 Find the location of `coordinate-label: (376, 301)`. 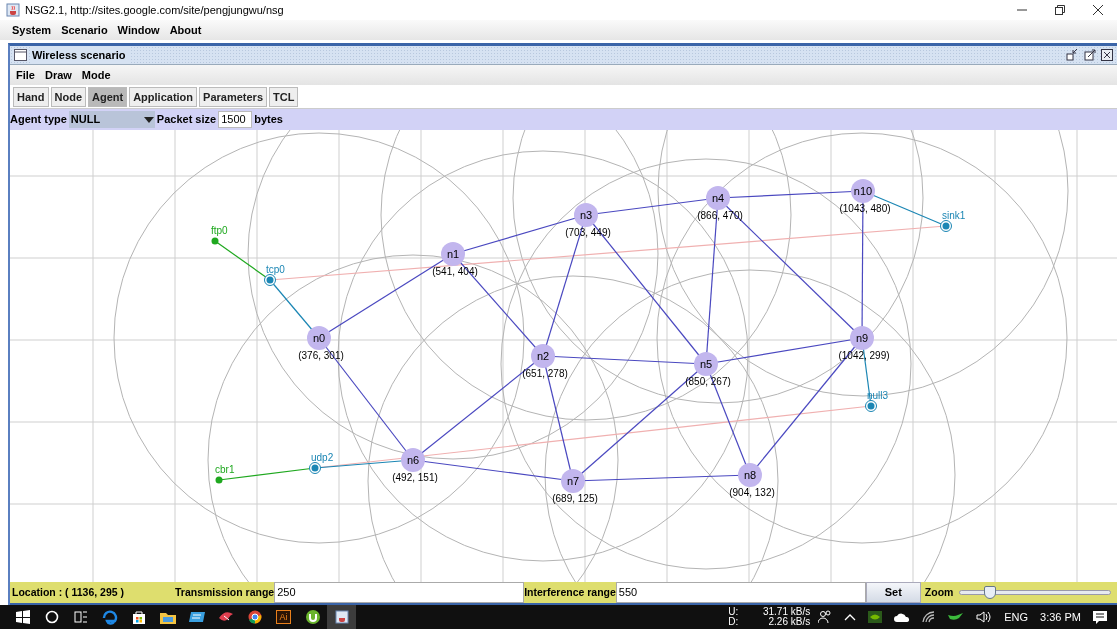

coordinate-label: (376, 301) is located at coordinates (321, 355).